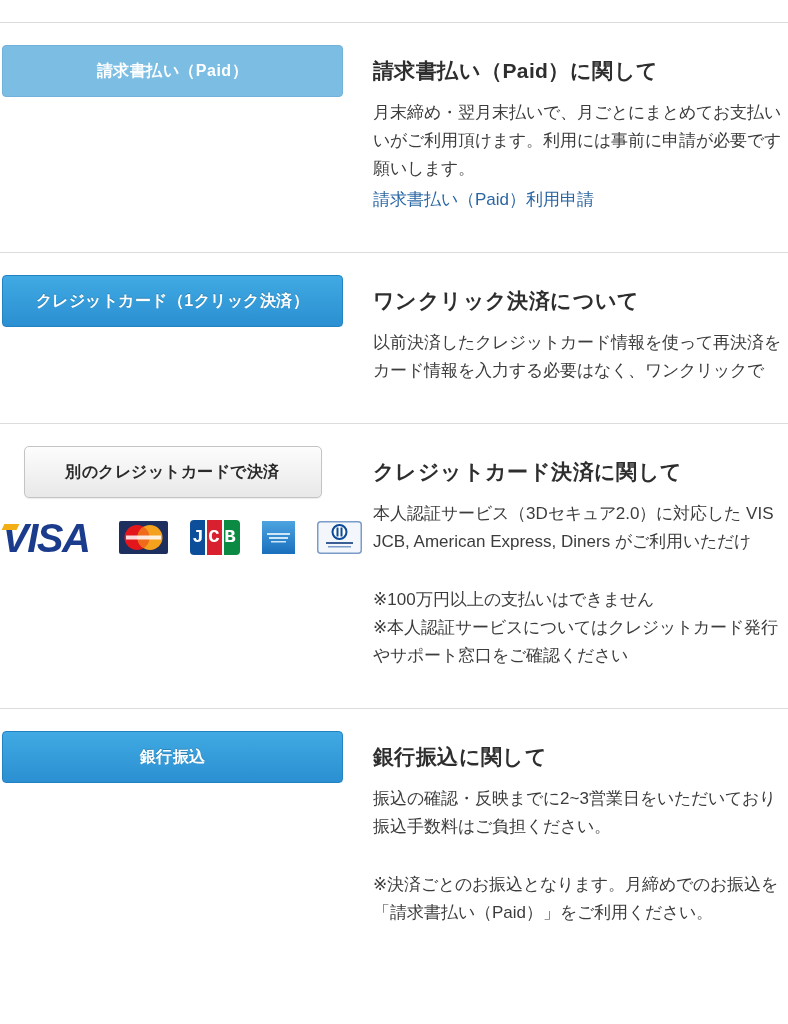 The image size is (788, 1024). Describe the element at coordinates (516, 71) in the screenshot. I see `section-heading: 請求書払い（Paid）に関して` at that location.